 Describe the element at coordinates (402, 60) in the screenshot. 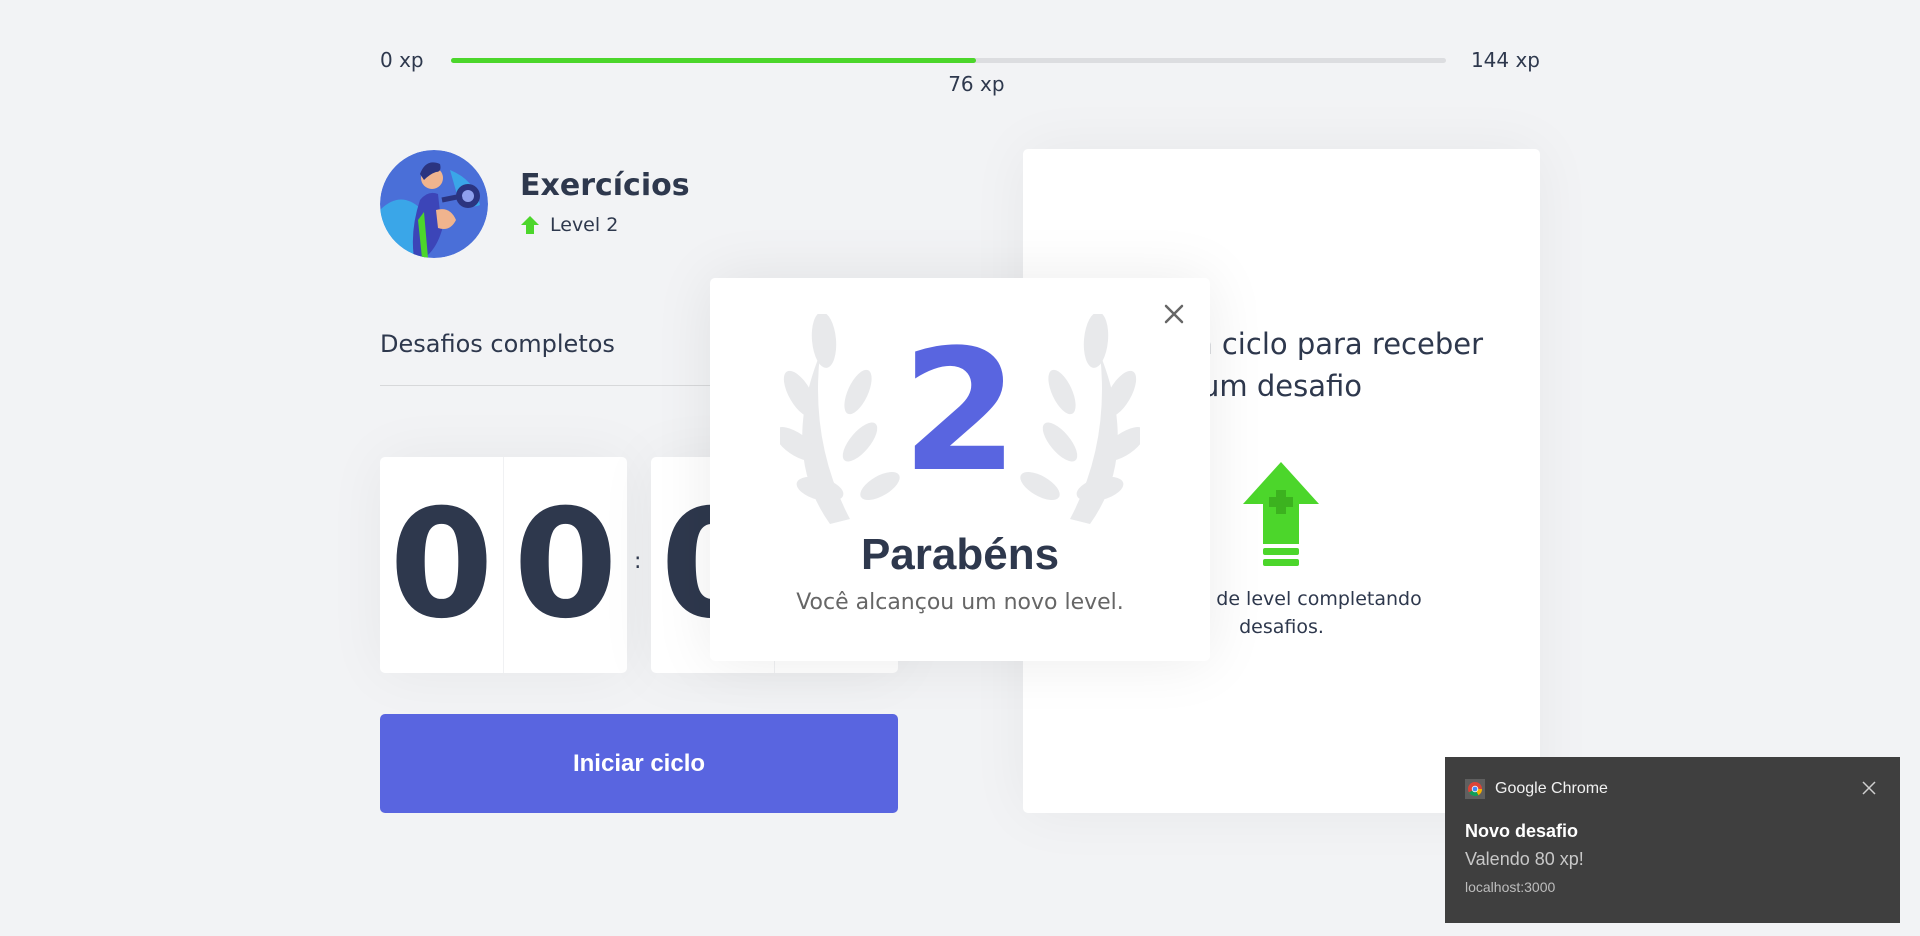

I see `xp-min-label: 0 xp` at that location.